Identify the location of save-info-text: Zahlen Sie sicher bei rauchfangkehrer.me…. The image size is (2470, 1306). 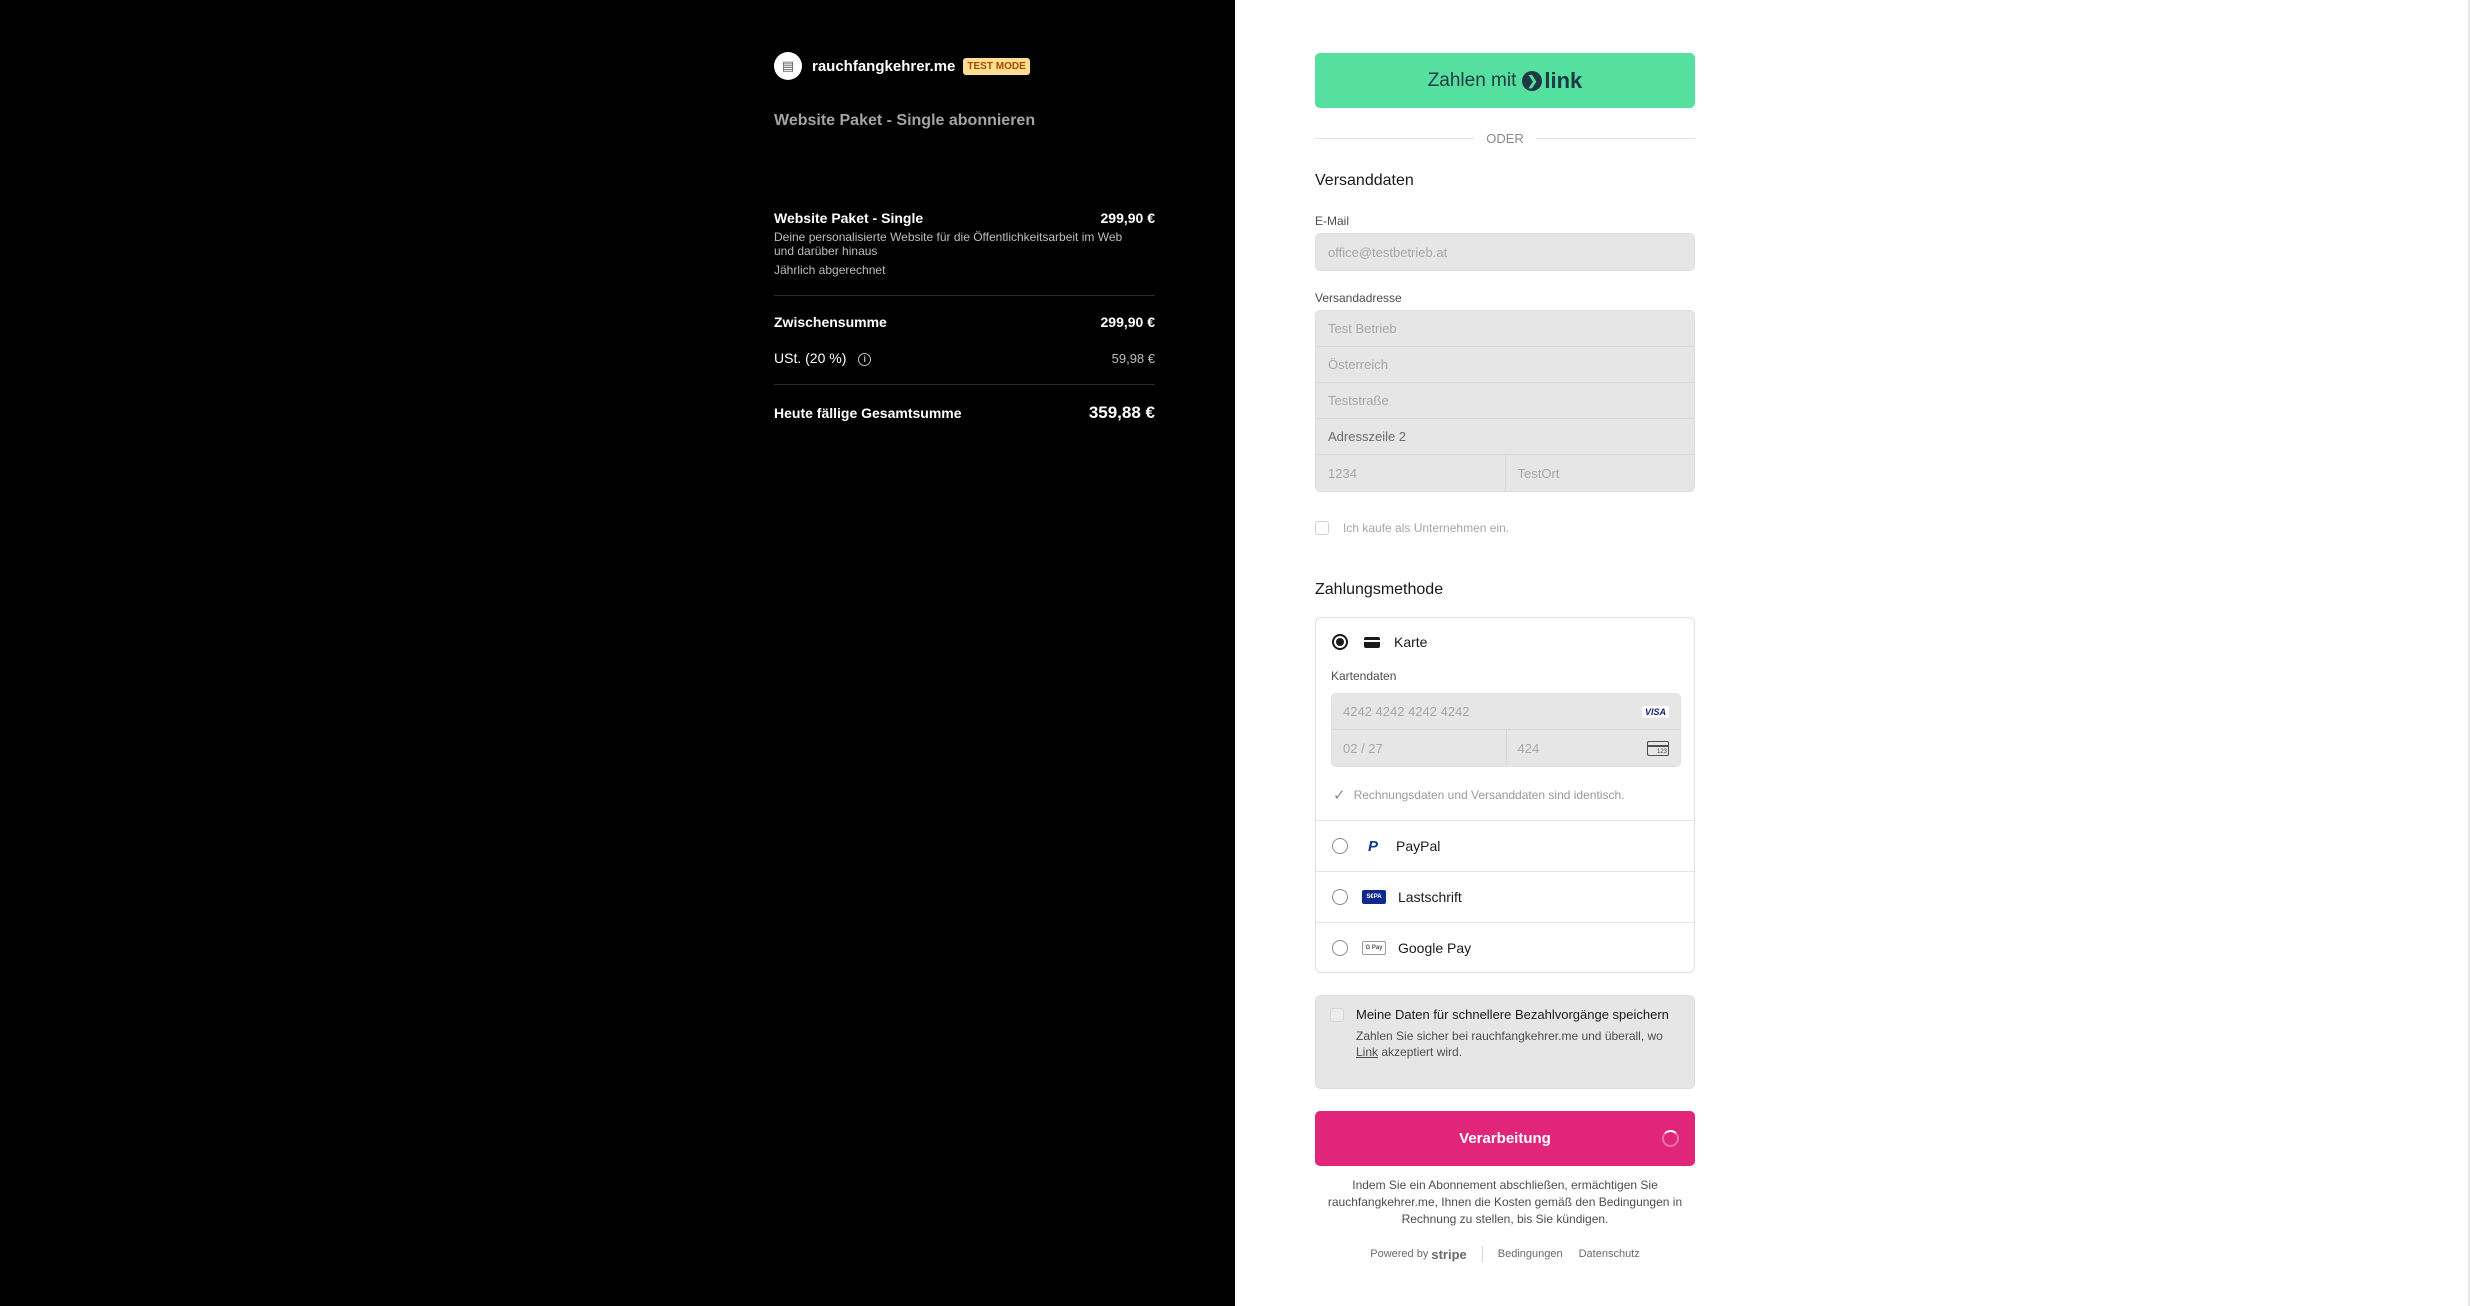
(1509, 1044).